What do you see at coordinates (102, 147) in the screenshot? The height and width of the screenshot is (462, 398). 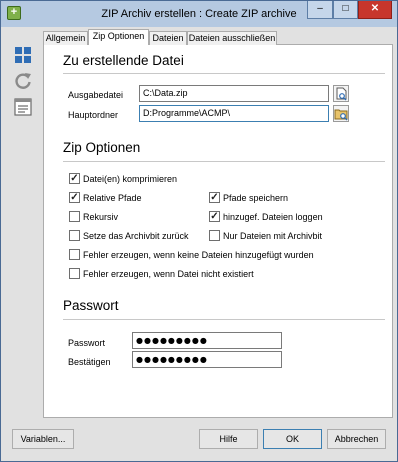 I see `zip-options-title: Zip Optionen` at bounding box center [102, 147].